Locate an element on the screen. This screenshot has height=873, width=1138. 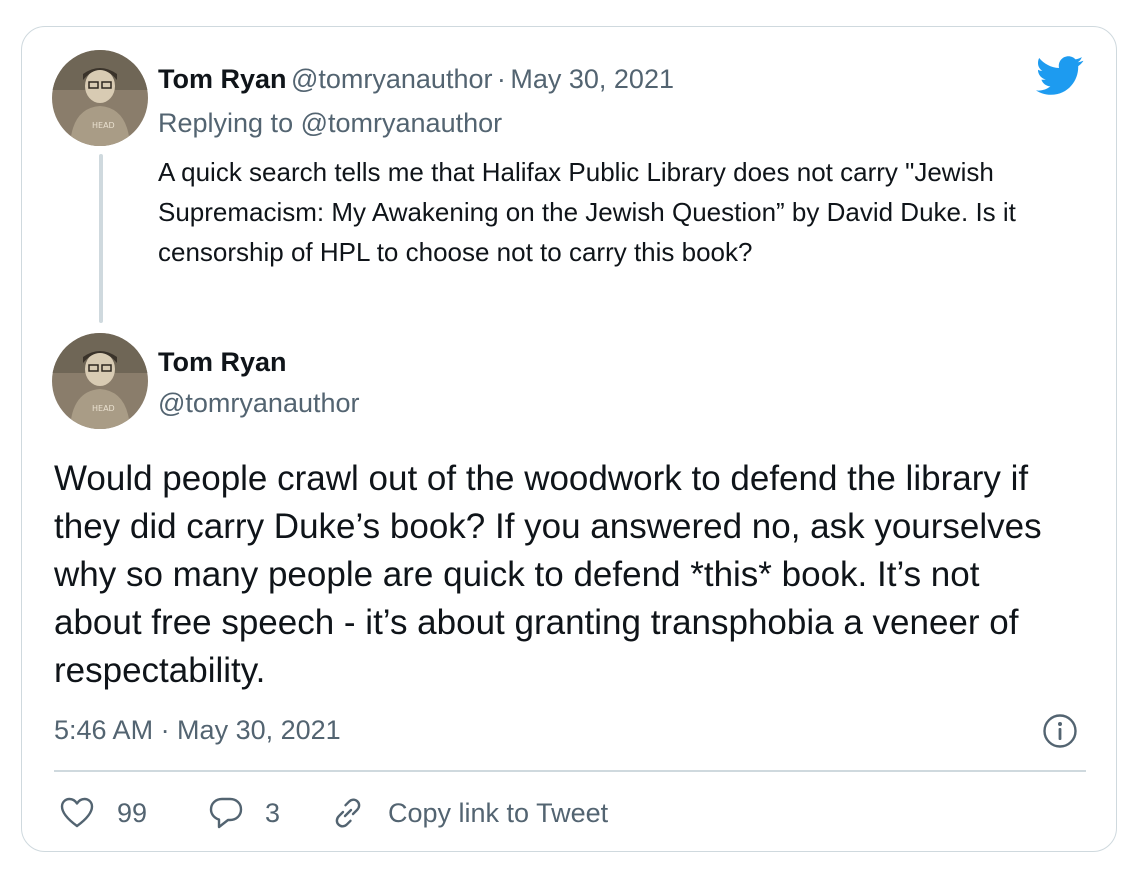
quoted-date: May 30, 2021 is located at coordinates (592, 79).